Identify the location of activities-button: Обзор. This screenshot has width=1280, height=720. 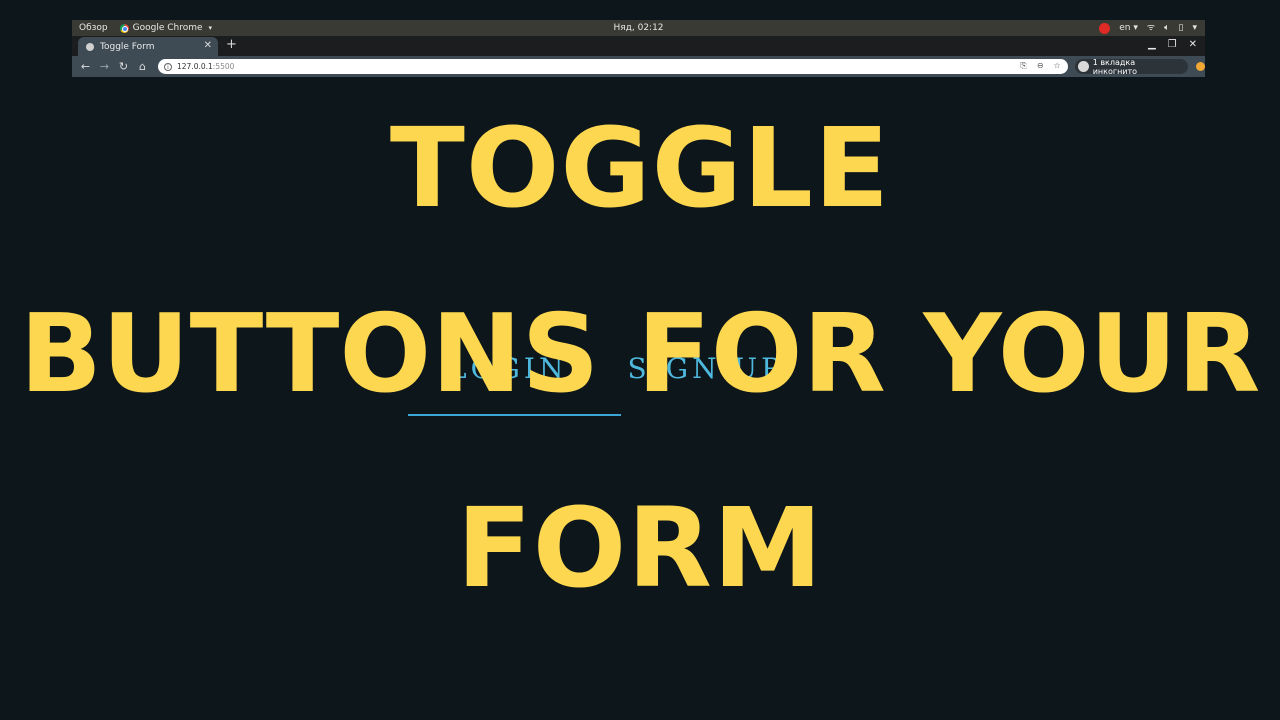
(93, 28).